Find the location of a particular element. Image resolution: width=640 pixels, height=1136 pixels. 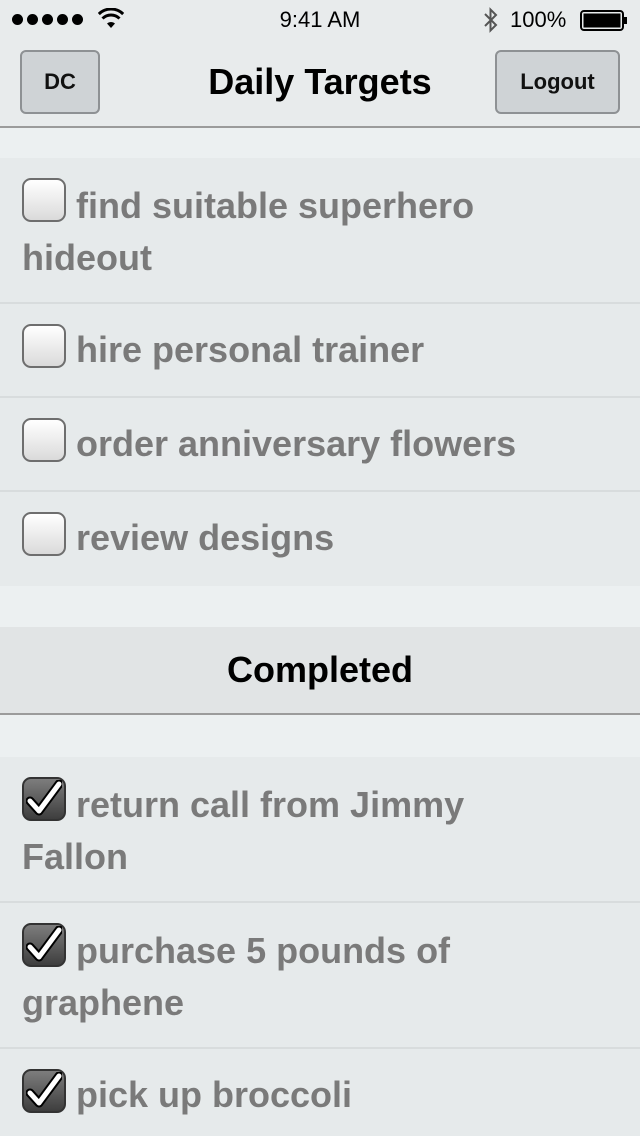

task-row: review designs is located at coordinates (320, 539).